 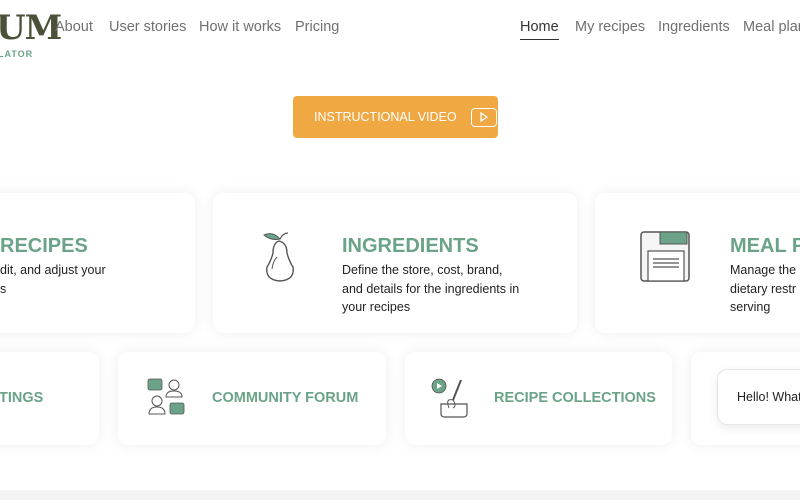 I want to click on nav-my-recipes: My recipes, so click(x=610, y=27).